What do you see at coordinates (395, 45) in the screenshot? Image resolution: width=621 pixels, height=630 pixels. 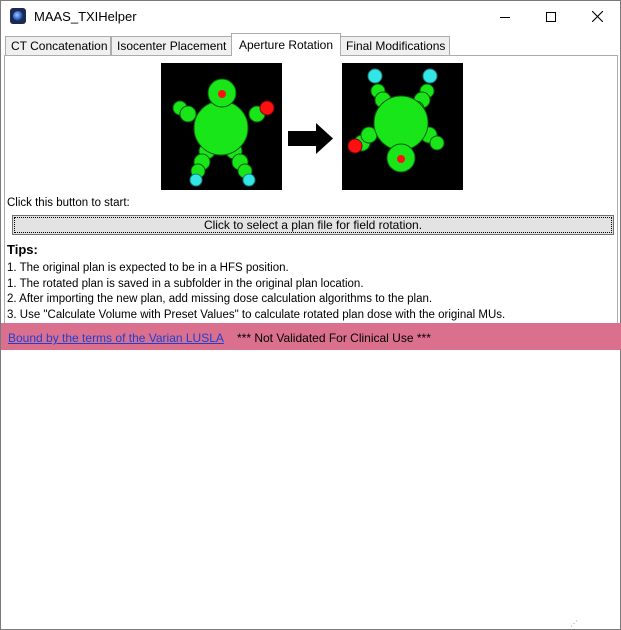 I see `tab-final-modifications: Final Modifications` at bounding box center [395, 45].